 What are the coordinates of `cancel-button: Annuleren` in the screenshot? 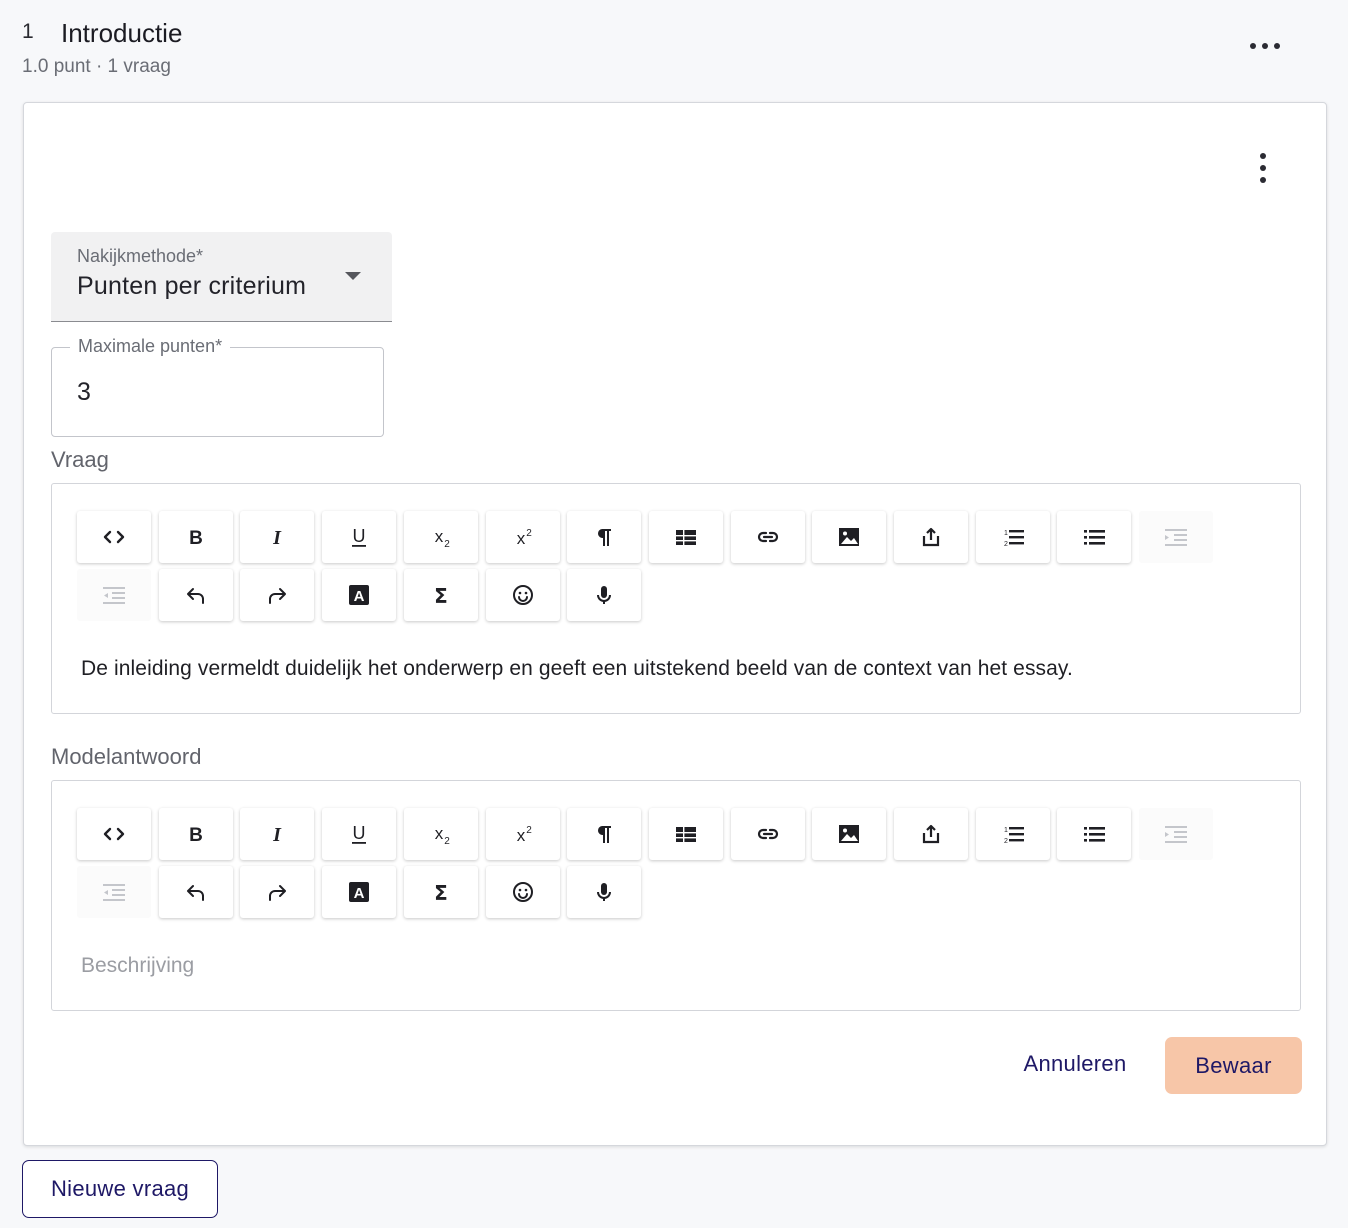 It's located at (1075, 1064).